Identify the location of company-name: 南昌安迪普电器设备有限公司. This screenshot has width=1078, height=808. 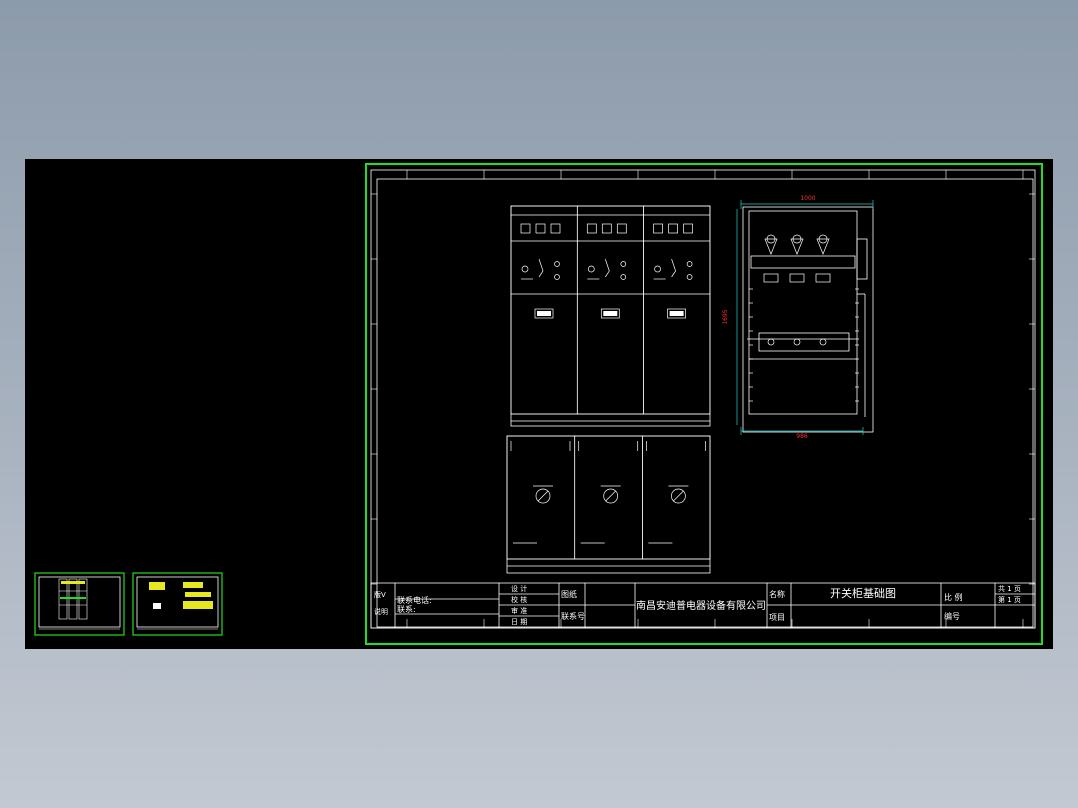
(701, 605).